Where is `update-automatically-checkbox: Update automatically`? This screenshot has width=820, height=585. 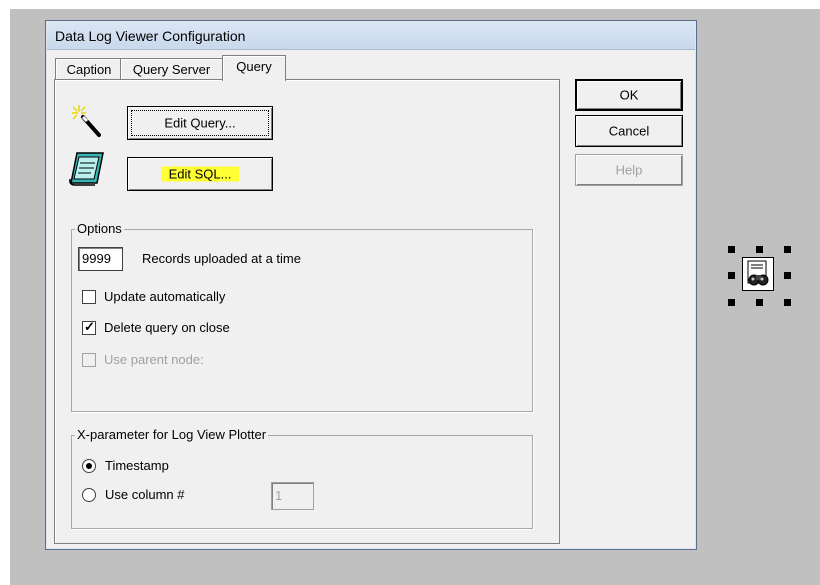 update-automatically-checkbox: Update automatically is located at coordinates (153, 296).